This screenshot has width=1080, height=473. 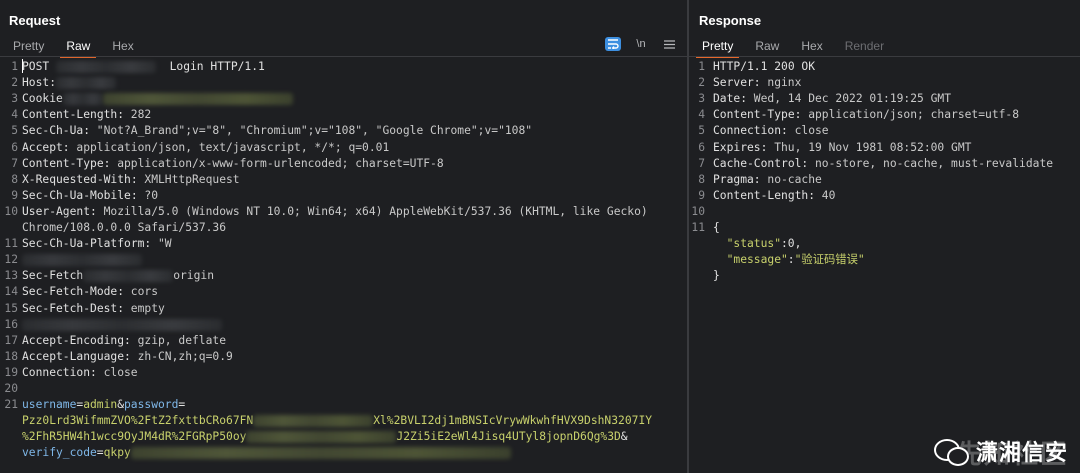 What do you see at coordinates (11, 405) in the screenshot?
I see `line-number: 21` at bounding box center [11, 405].